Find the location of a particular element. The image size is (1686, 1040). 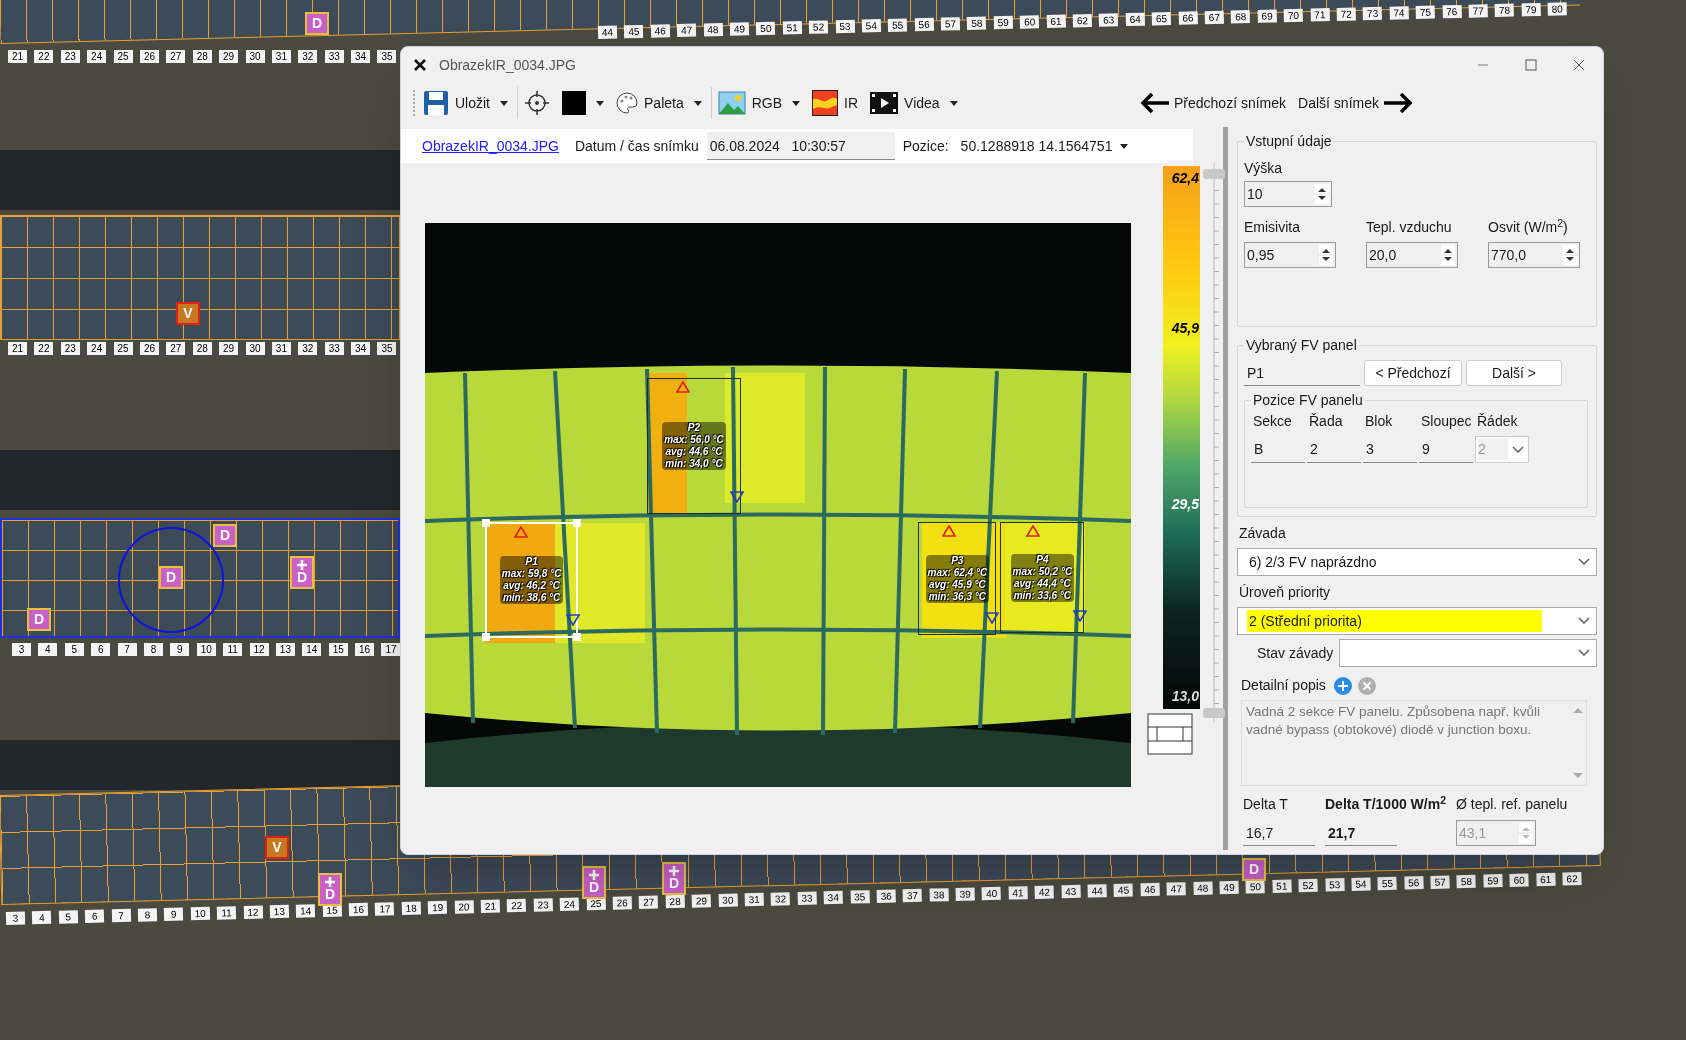

state-dropdown is located at coordinates (1468, 653).